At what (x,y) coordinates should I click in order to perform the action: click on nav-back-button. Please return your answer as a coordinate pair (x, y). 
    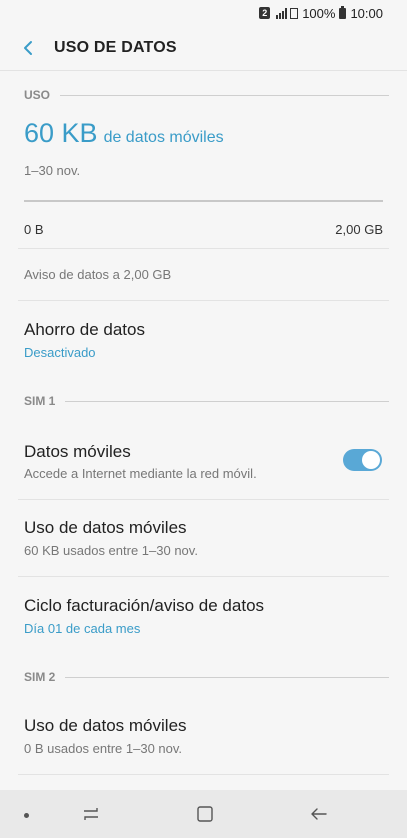
    Looking at the image, I should click on (319, 814).